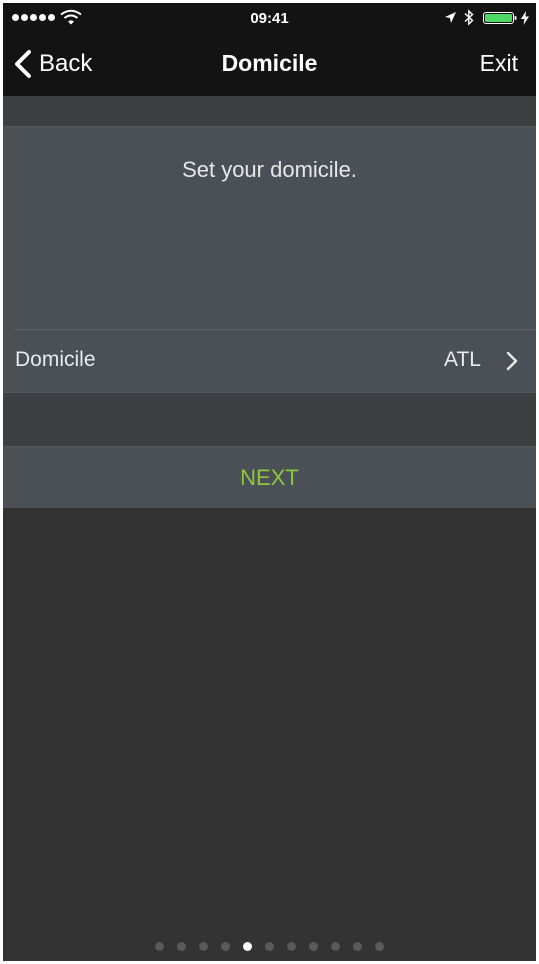  I want to click on exit-button: Exit, so click(499, 63).